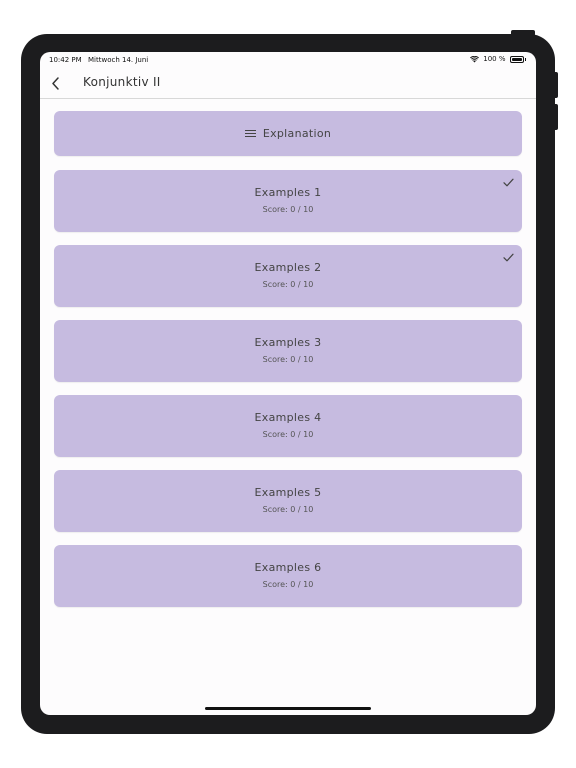  I want to click on back-button, so click(55, 83).